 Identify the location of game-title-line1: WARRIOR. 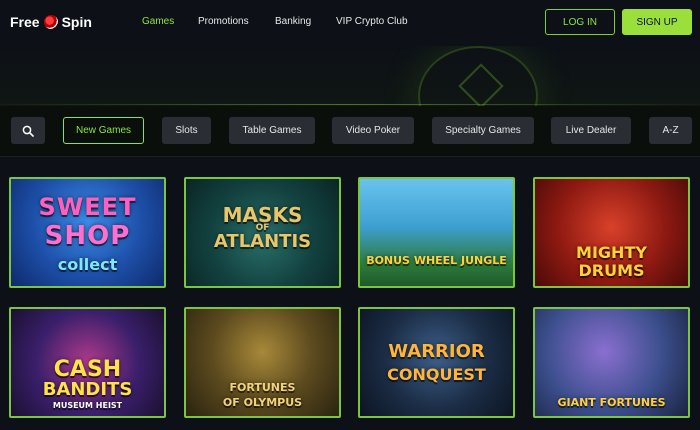
(436, 351).